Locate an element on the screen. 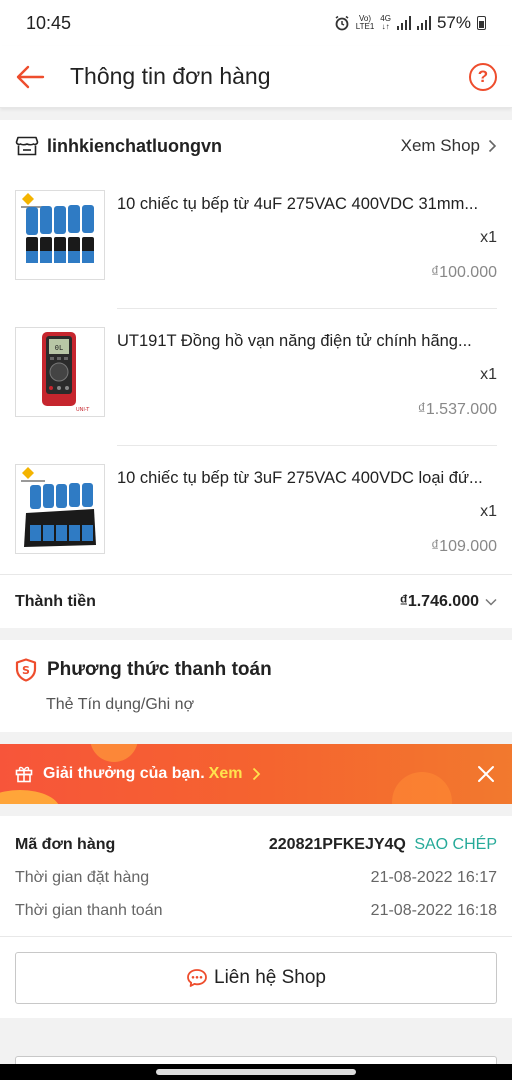  order-id-group: 220821PFKEJY4Q SAO CHÉP is located at coordinates (383, 845).